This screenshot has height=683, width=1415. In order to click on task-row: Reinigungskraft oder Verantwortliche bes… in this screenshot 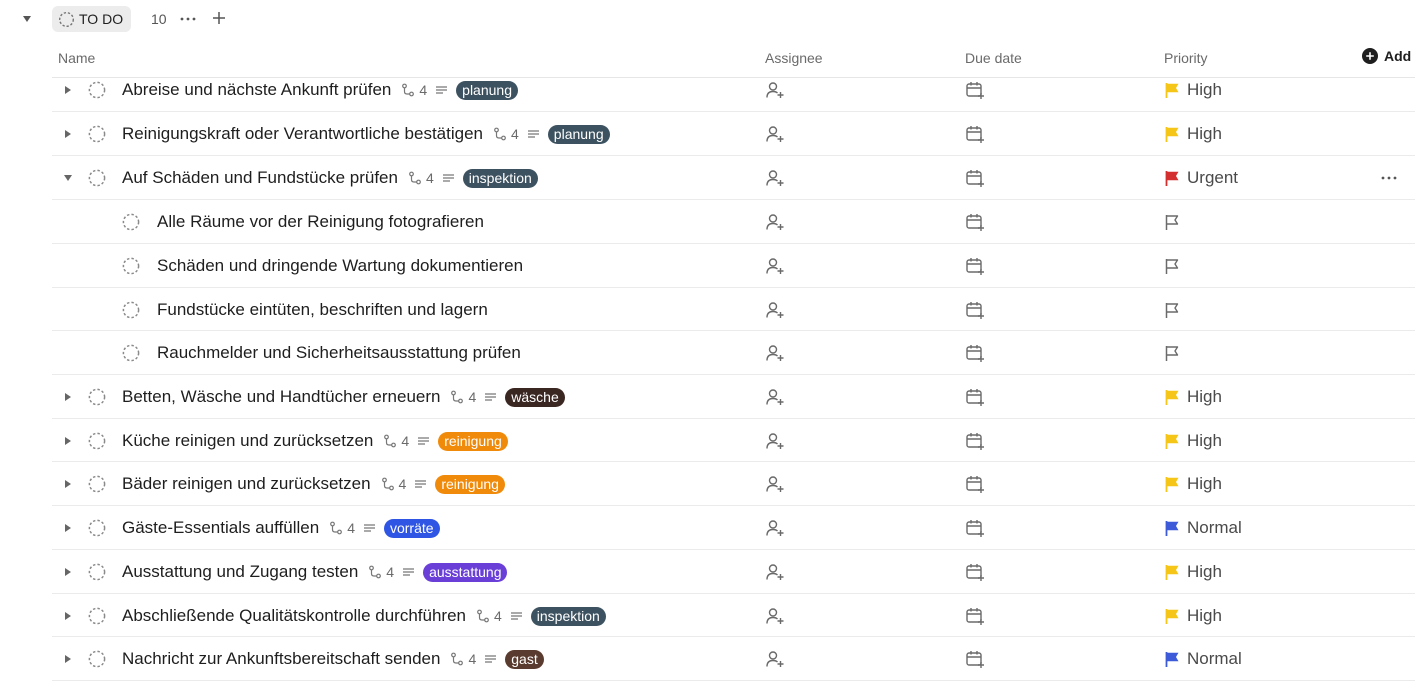, I will do `click(733, 134)`.